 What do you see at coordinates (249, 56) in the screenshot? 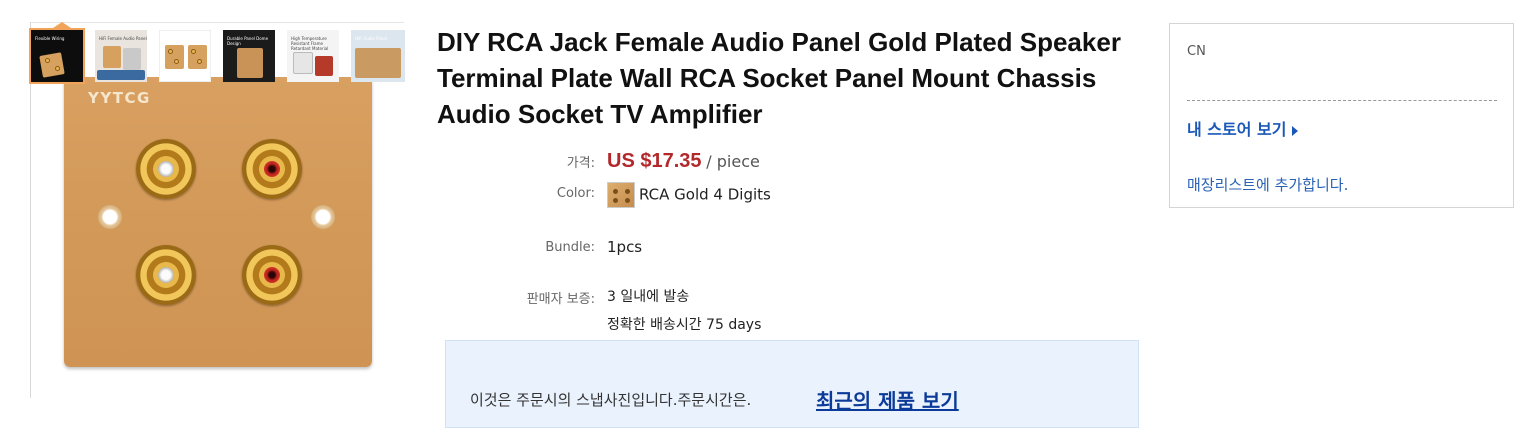
I see `thumbnail-4: Durable Panel Dome Design` at bounding box center [249, 56].